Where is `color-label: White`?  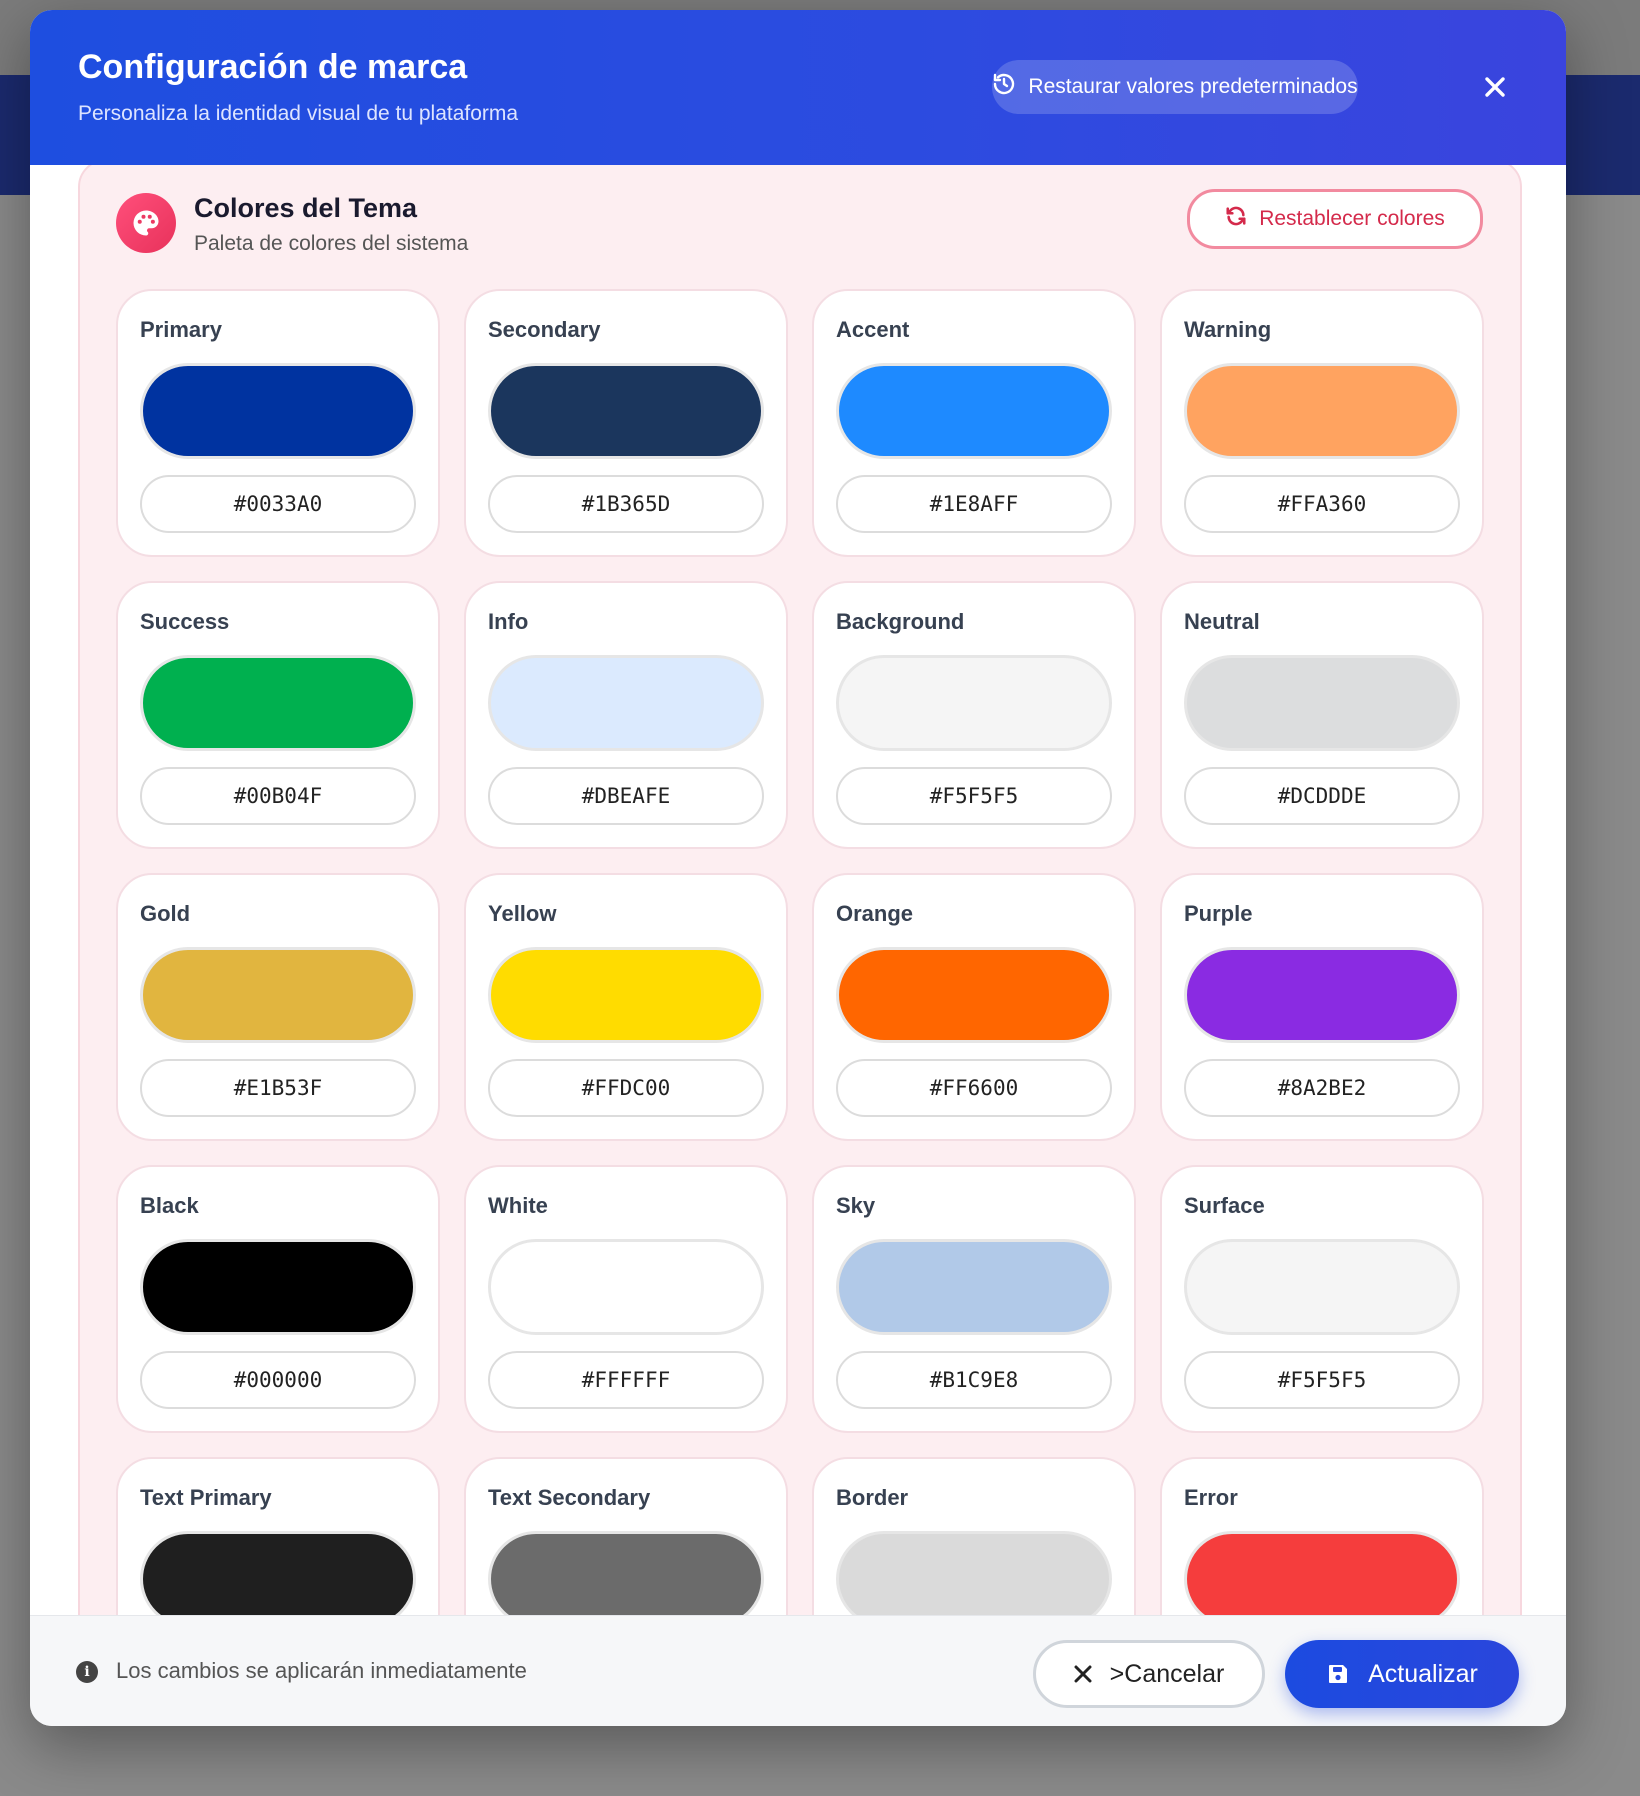 color-label: White is located at coordinates (518, 1205).